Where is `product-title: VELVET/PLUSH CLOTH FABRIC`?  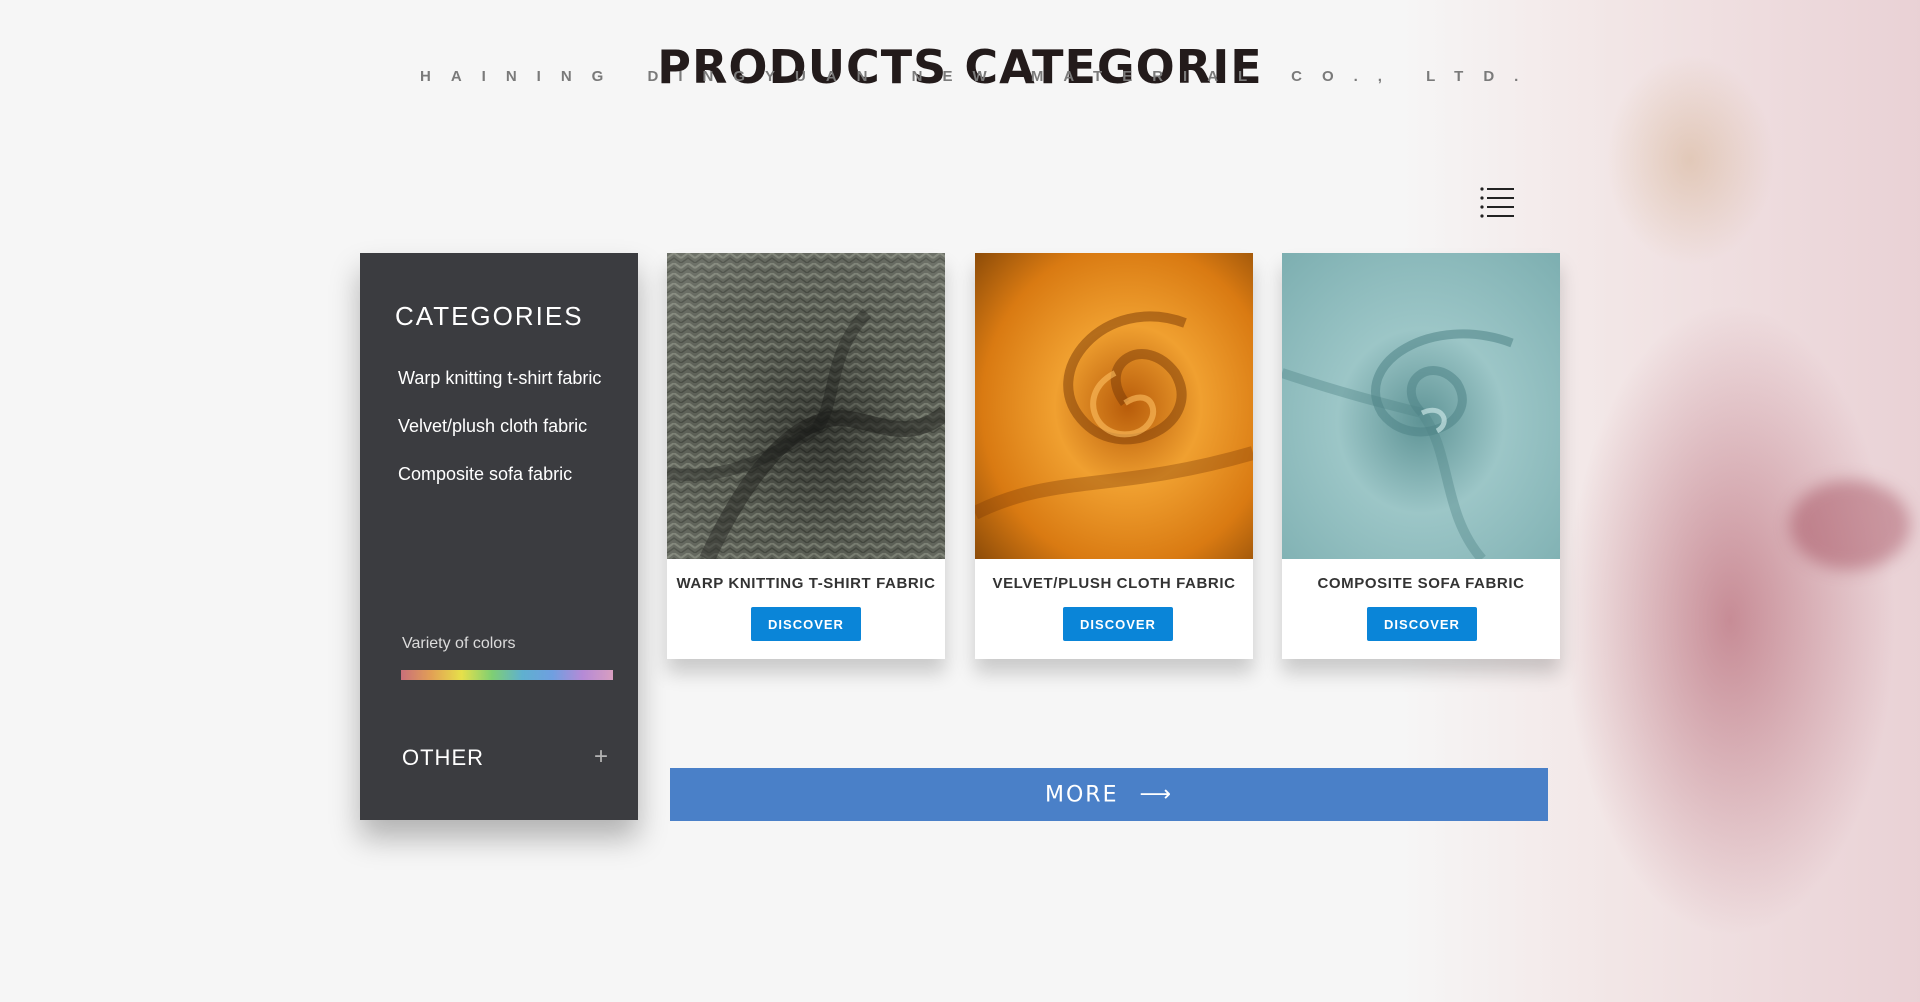
product-title: VELVET/PLUSH CLOTH FABRIC is located at coordinates (1114, 583).